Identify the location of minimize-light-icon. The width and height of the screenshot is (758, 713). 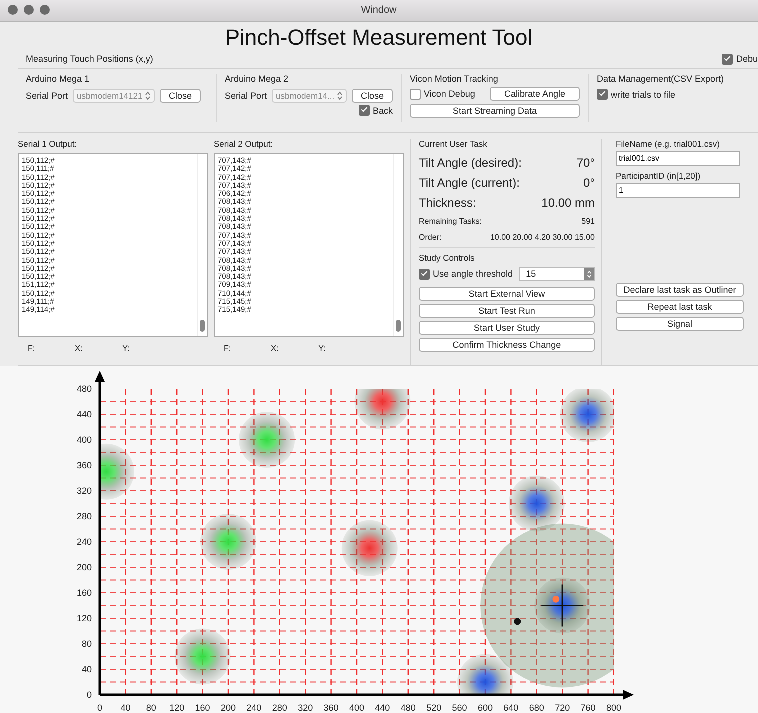
(29, 10).